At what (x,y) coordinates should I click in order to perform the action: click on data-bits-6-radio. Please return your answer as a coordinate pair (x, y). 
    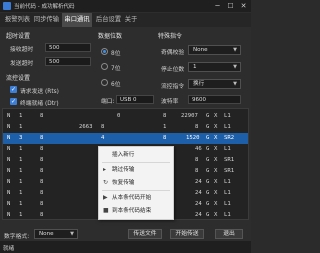
    Looking at the image, I should click on (104, 82).